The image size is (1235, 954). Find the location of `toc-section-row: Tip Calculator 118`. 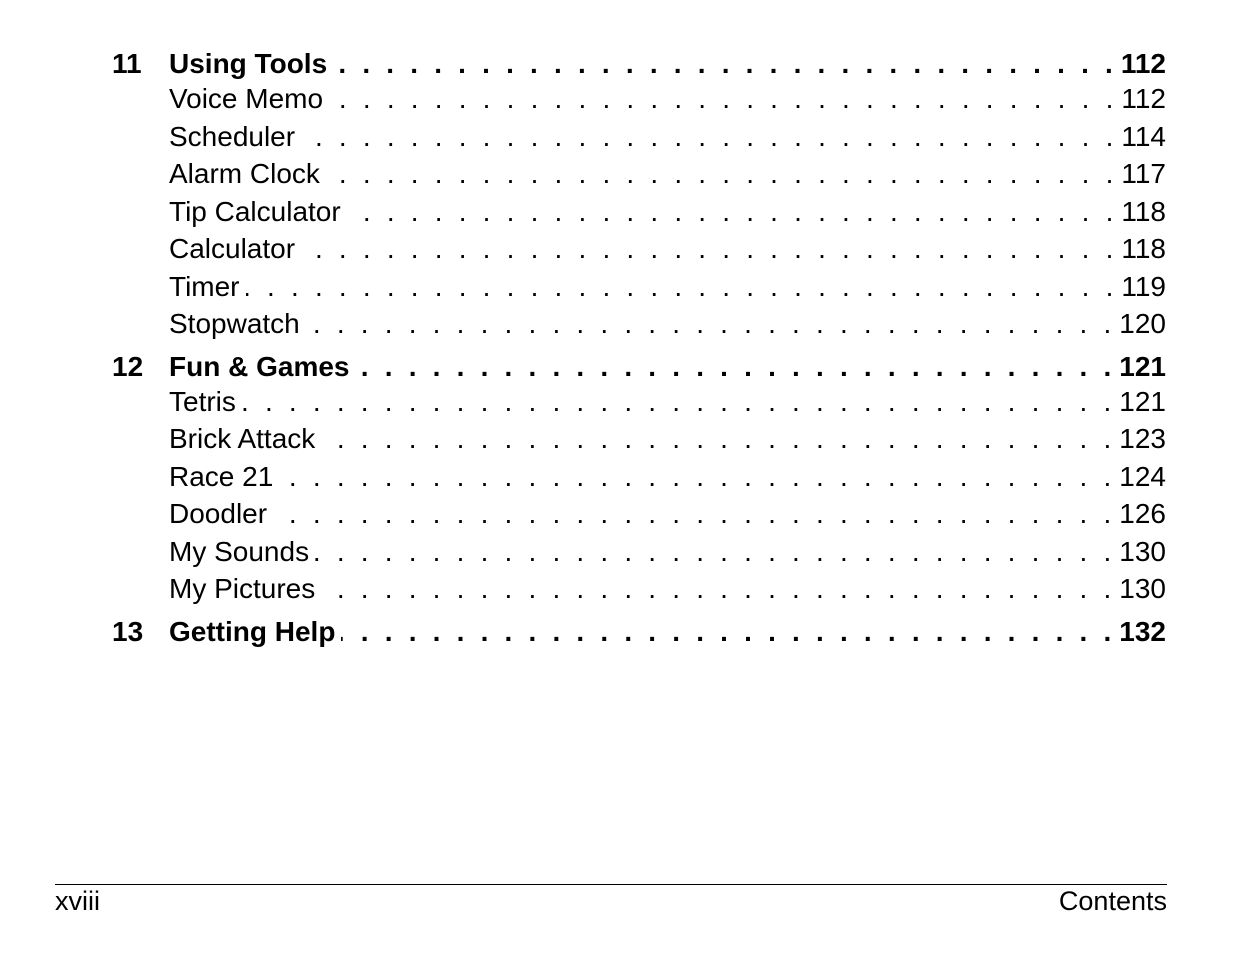

toc-section-row: Tip Calculator 118 is located at coordinates (639, 212).